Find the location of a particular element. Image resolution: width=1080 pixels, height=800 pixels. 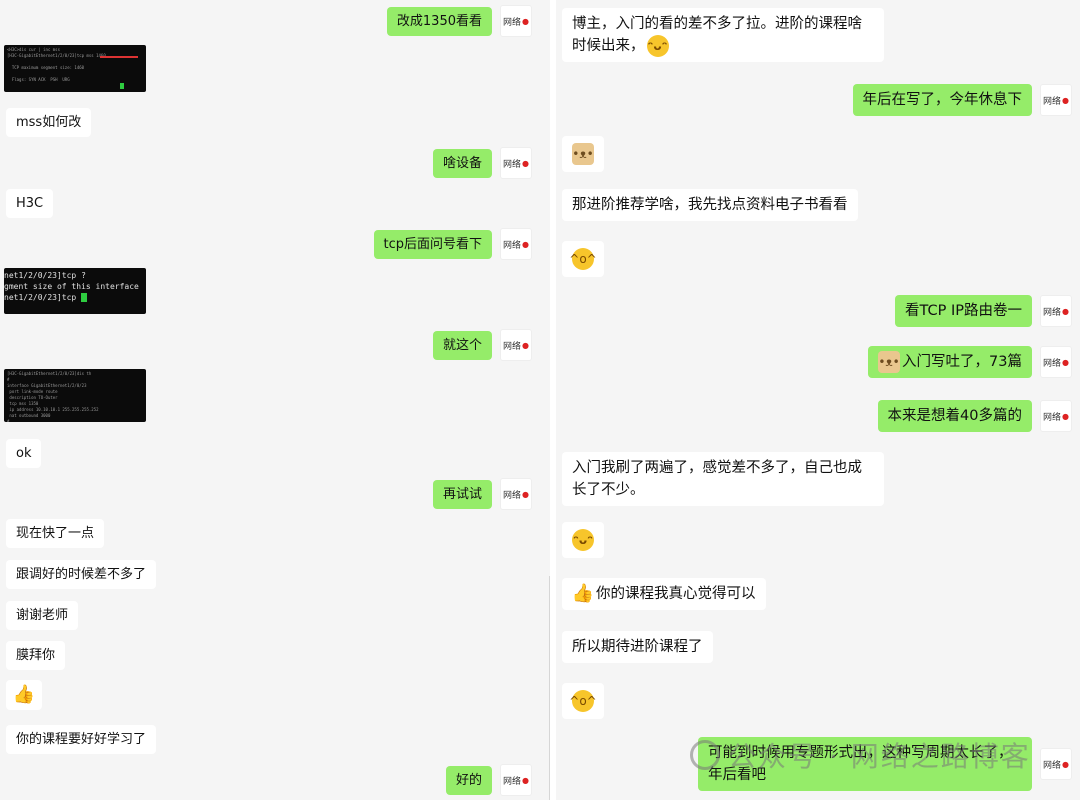

incoming-message: ᵔᴗᵔ is located at coordinates (583, 540).